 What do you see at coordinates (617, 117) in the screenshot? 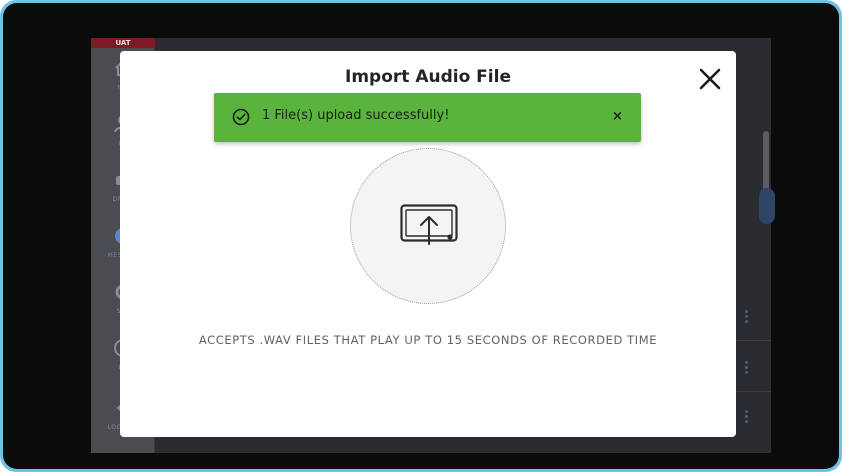
I see `toast-close-button: ×` at bounding box center [617, 117].